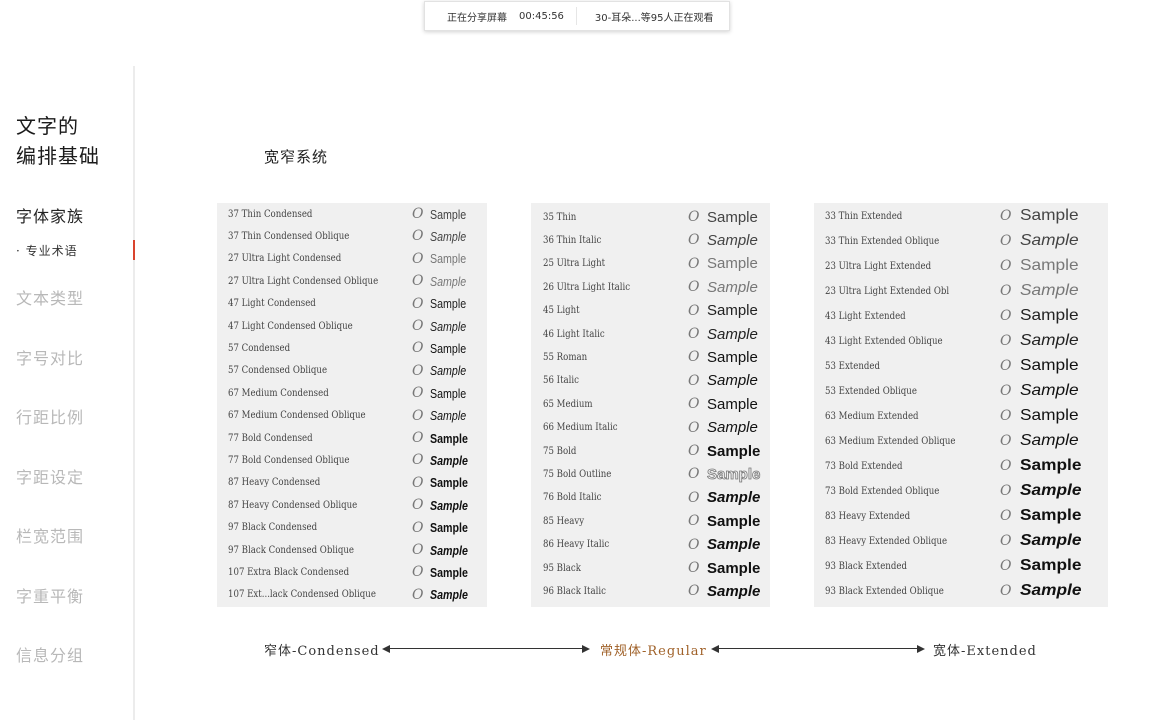 The image size is (1152, 720). What do you see at coordinates (50, 357) in the screenshot?
I see `sidebar-item-size-contrast: 字号对比` at bounding box center [50, 357].